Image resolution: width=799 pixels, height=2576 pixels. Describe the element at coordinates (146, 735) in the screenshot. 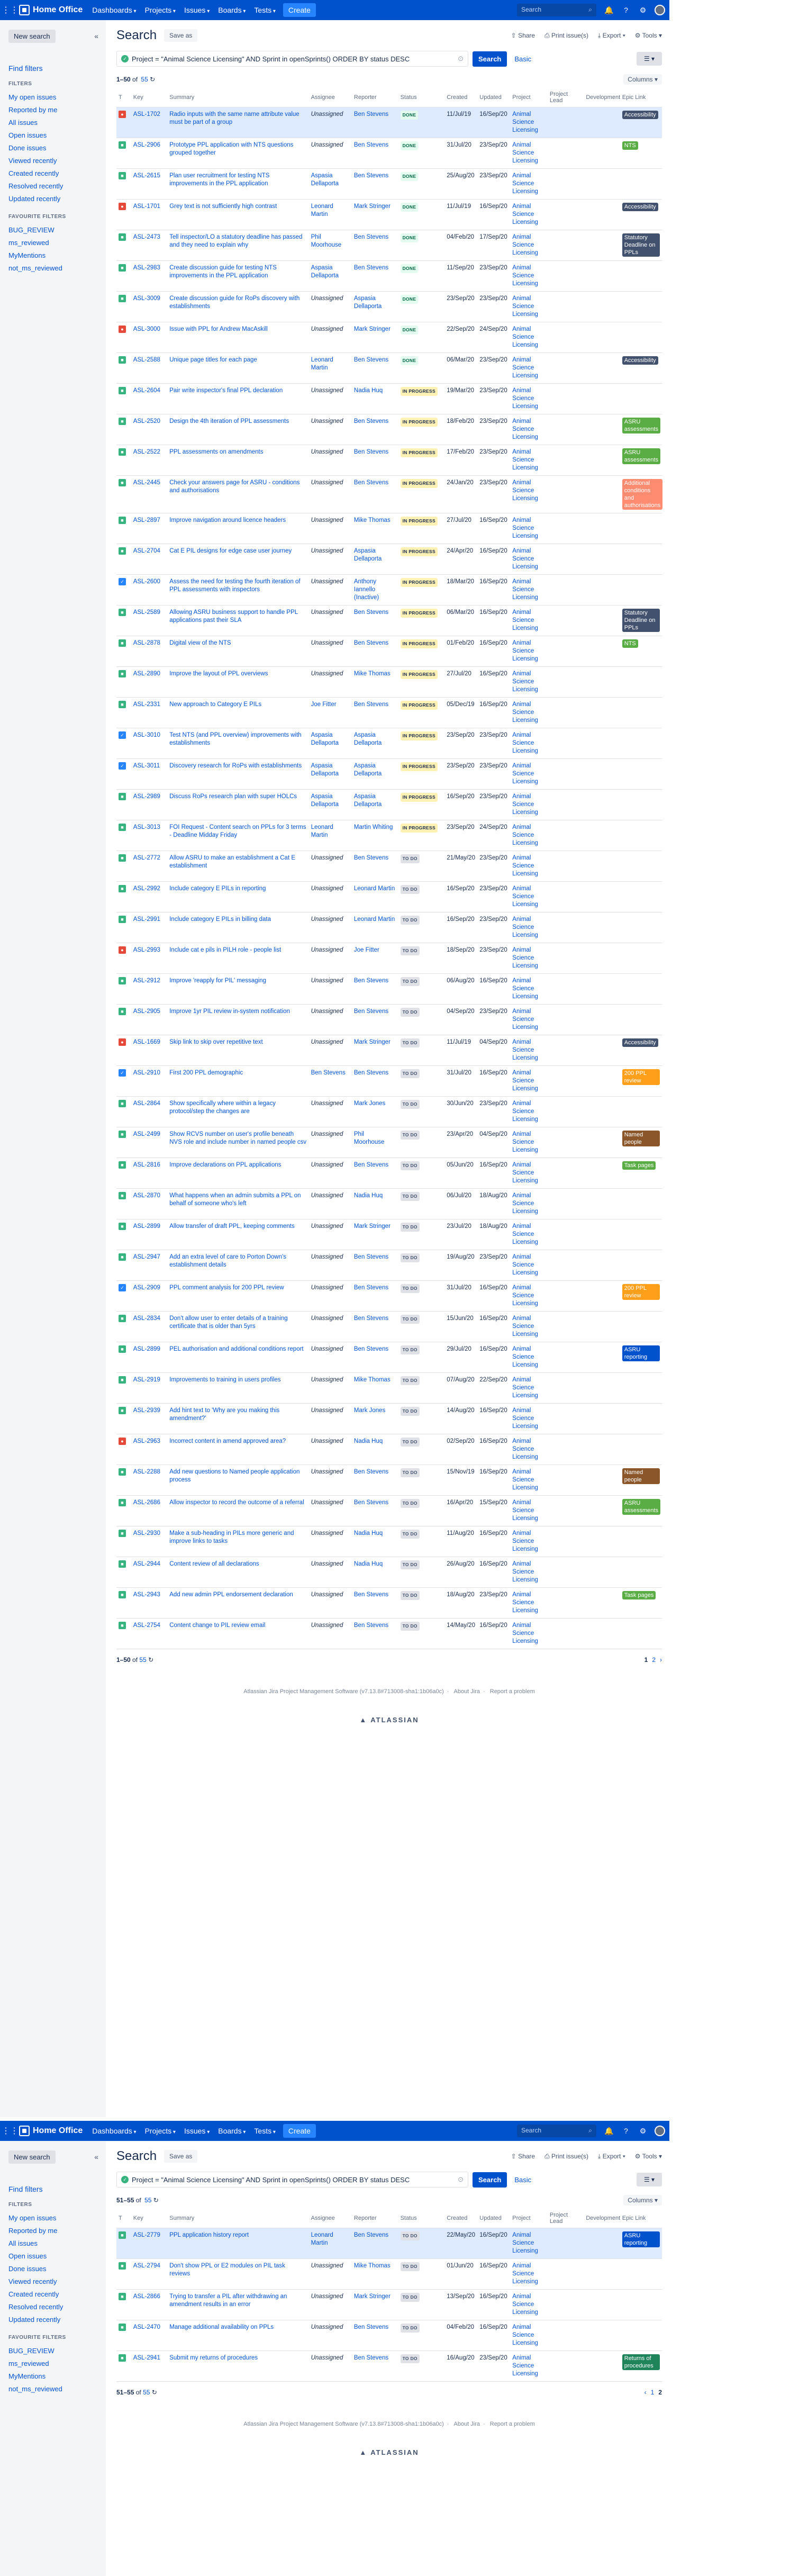

I see `issue-key-link: ASL-3010` at that location.